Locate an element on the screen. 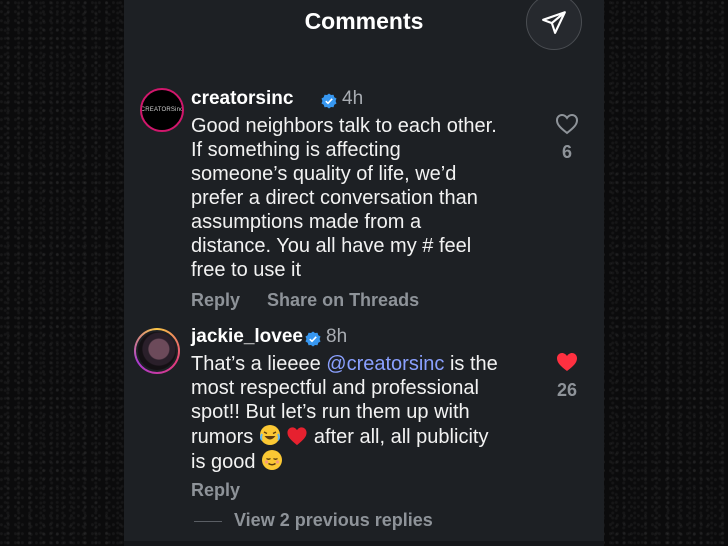  like-count: 26 is located at coordinates (567, 390).